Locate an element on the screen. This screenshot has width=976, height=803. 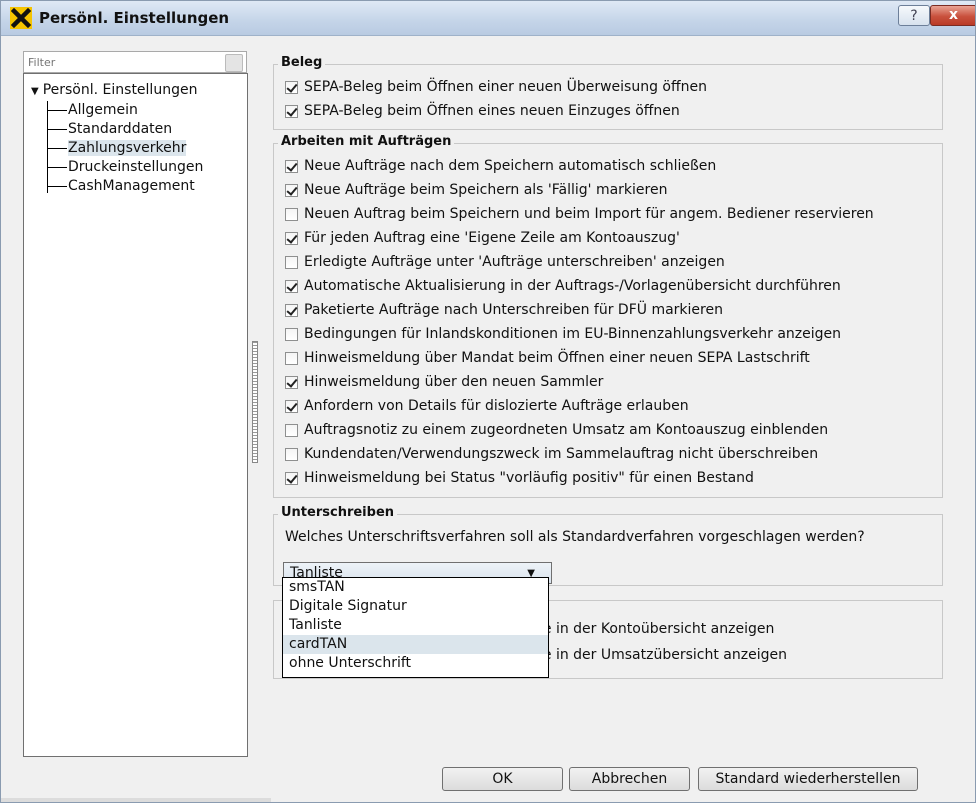
filter-field is located at coordinates (135, 62).